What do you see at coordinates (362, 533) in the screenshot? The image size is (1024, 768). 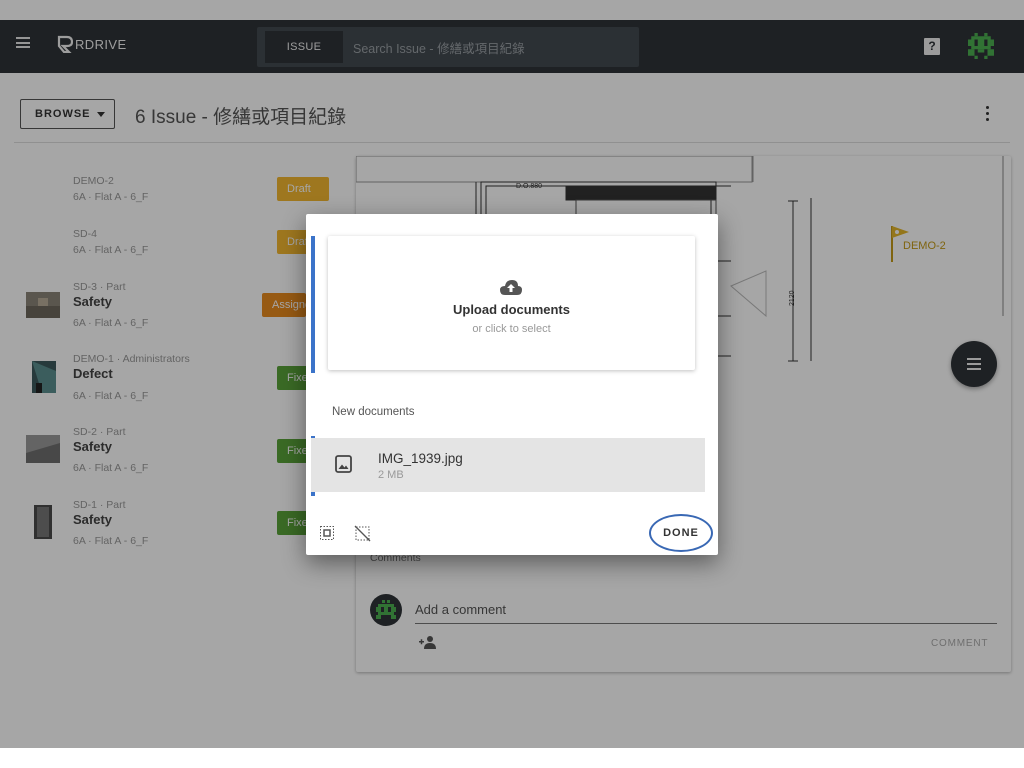 I see `deselect-all-icon` at bounding box center [362, 533].